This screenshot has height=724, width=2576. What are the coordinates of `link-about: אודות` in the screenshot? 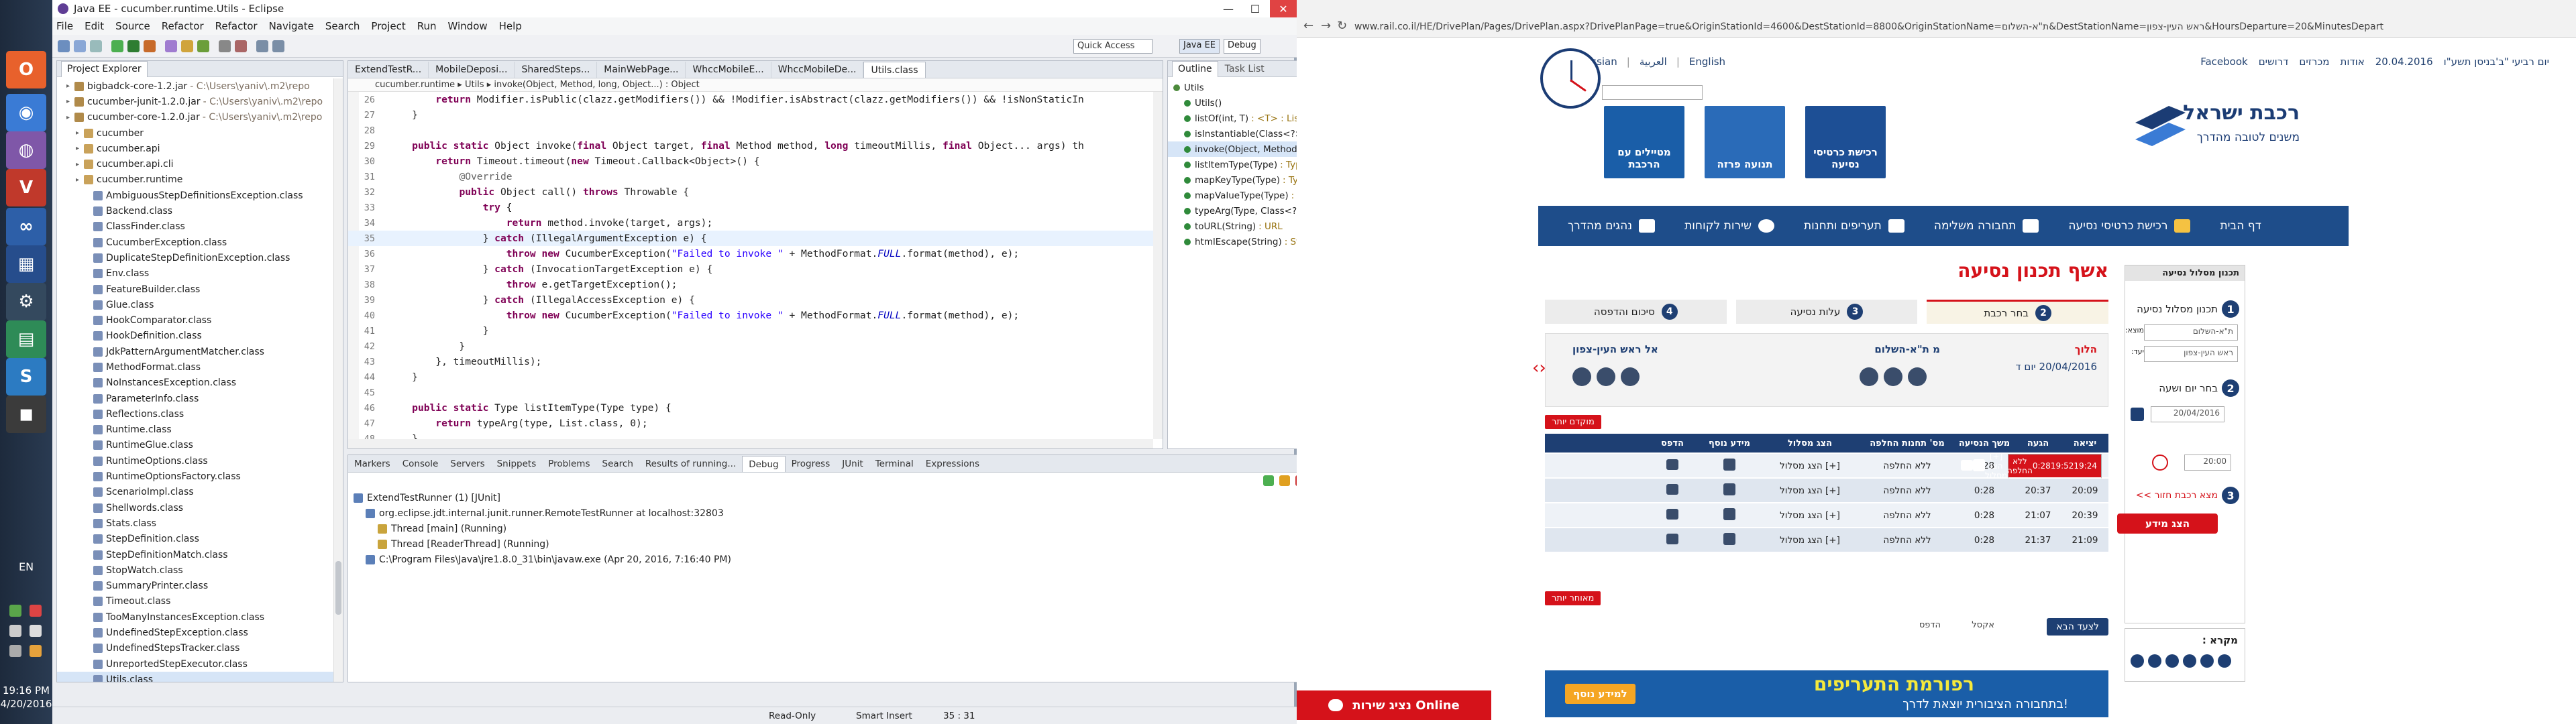 It's located at (2353, 62).